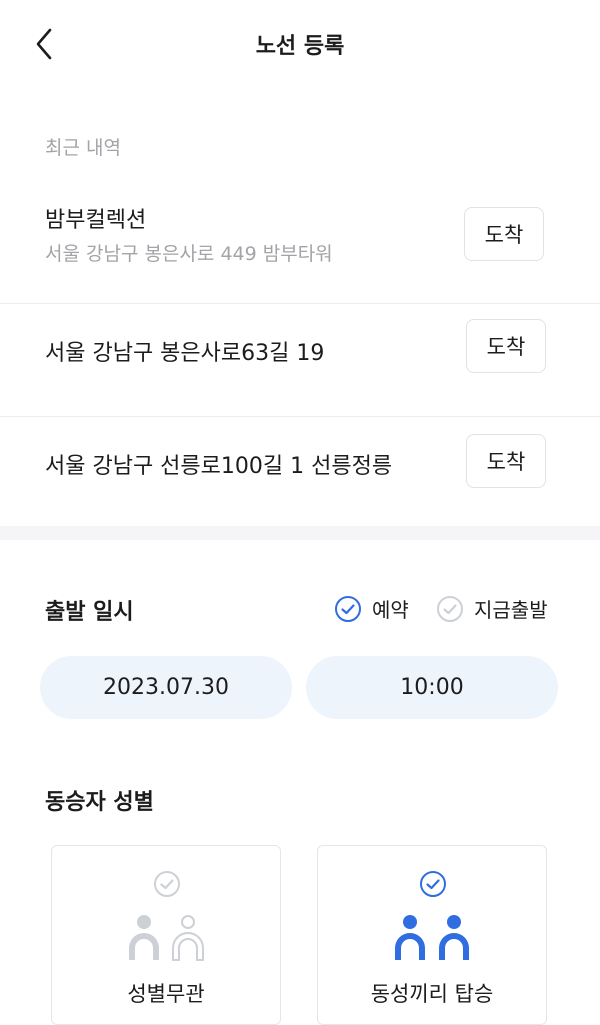 The image size is (600, 1025). I want to click on place-name: 밤부컬렉션, so click(96, 220).